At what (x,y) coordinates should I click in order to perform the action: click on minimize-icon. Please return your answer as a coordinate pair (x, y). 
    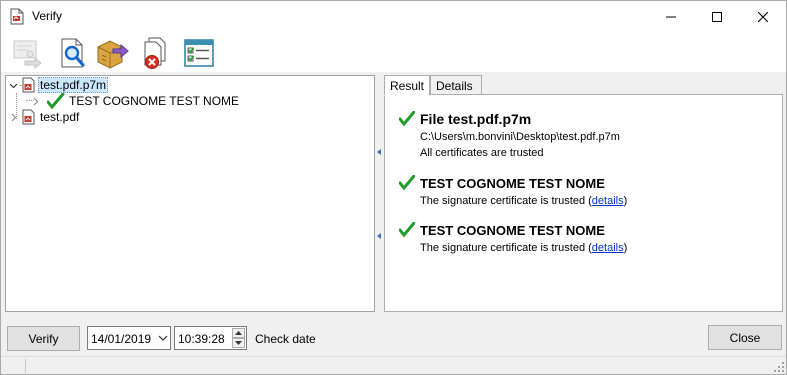
    Looking at the image, I should click on (671, 16).